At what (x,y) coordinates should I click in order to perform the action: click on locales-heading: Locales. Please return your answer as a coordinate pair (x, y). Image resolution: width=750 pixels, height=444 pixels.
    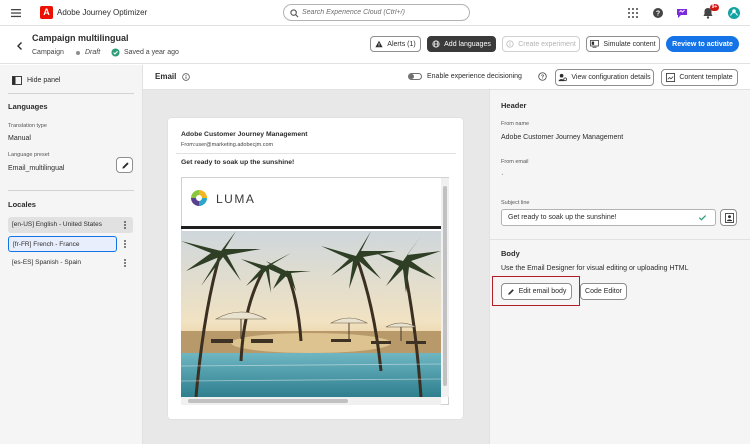
    Looking at the image, I should click on (22, 204).